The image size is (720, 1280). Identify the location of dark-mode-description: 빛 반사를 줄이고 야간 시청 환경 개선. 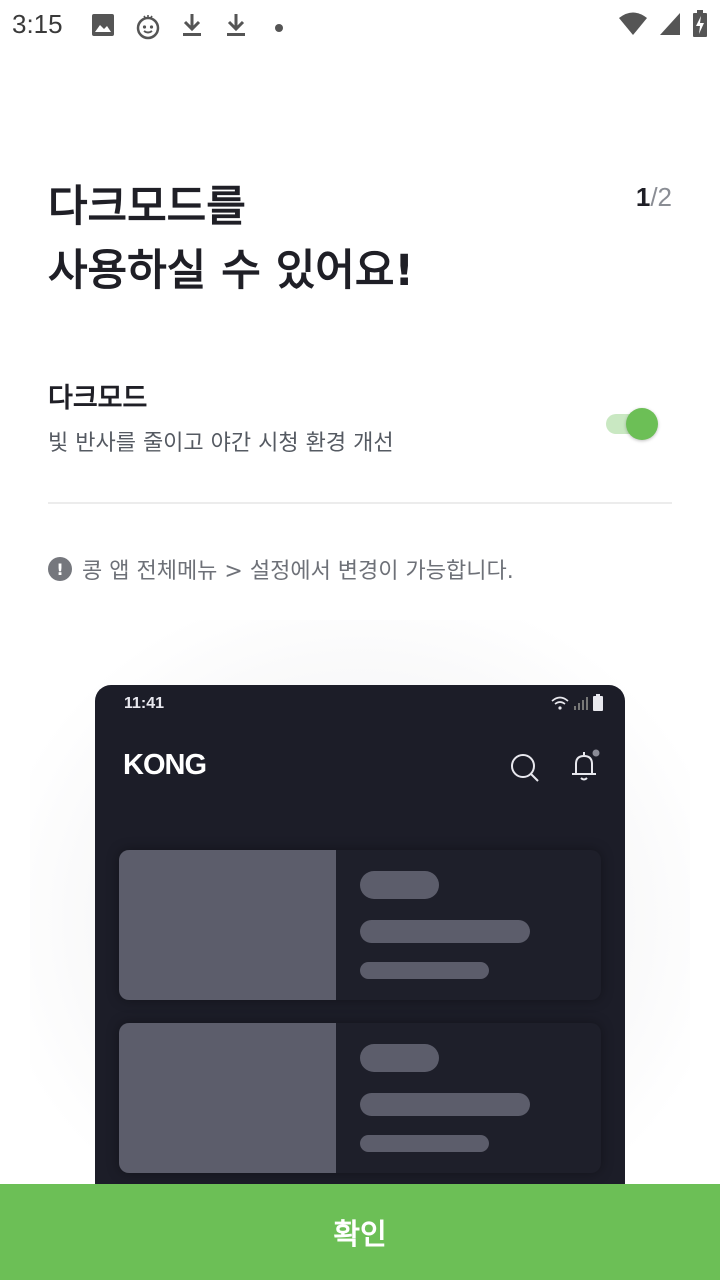
(221, 443).